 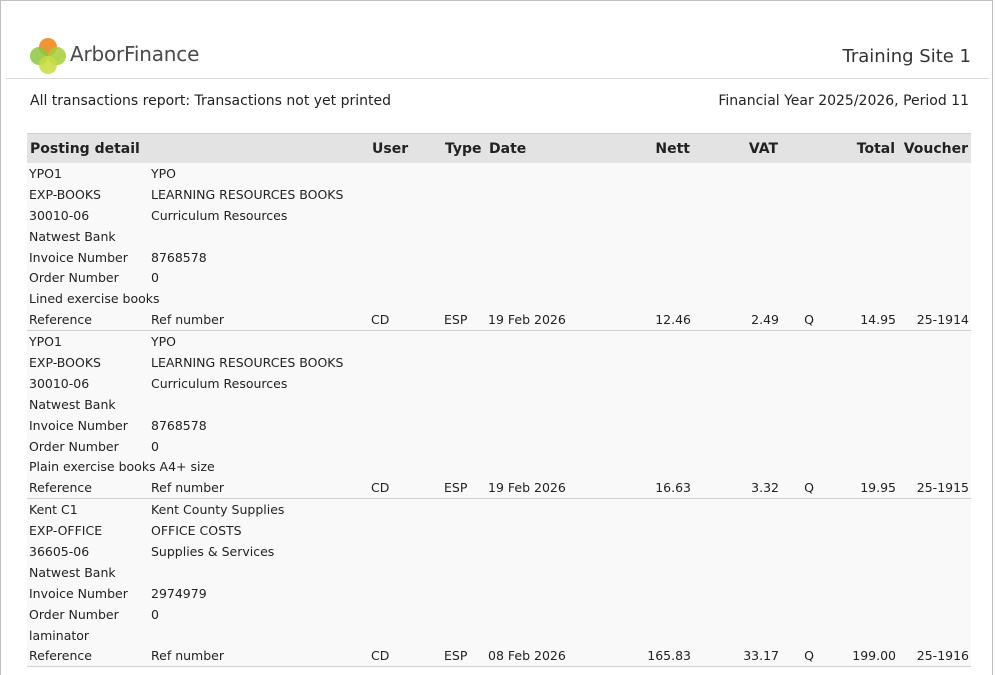 I want to click on column-header-date: Date, so click(x=541, y=148).